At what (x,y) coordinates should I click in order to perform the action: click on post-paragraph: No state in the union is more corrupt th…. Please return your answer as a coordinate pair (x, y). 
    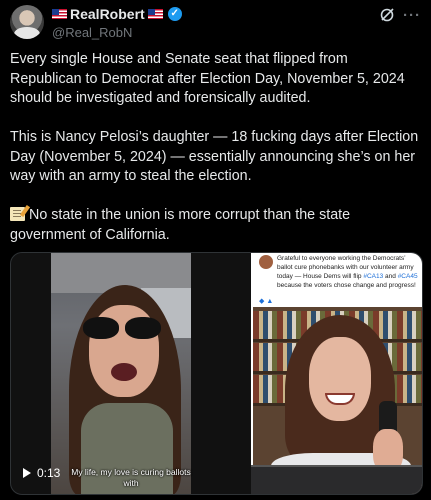
    Looking at the image, I should click on (216, 225).